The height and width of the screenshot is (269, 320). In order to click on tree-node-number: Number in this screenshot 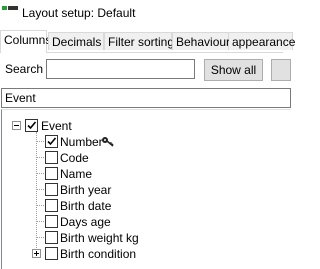, I will do `click(102, 142)`.